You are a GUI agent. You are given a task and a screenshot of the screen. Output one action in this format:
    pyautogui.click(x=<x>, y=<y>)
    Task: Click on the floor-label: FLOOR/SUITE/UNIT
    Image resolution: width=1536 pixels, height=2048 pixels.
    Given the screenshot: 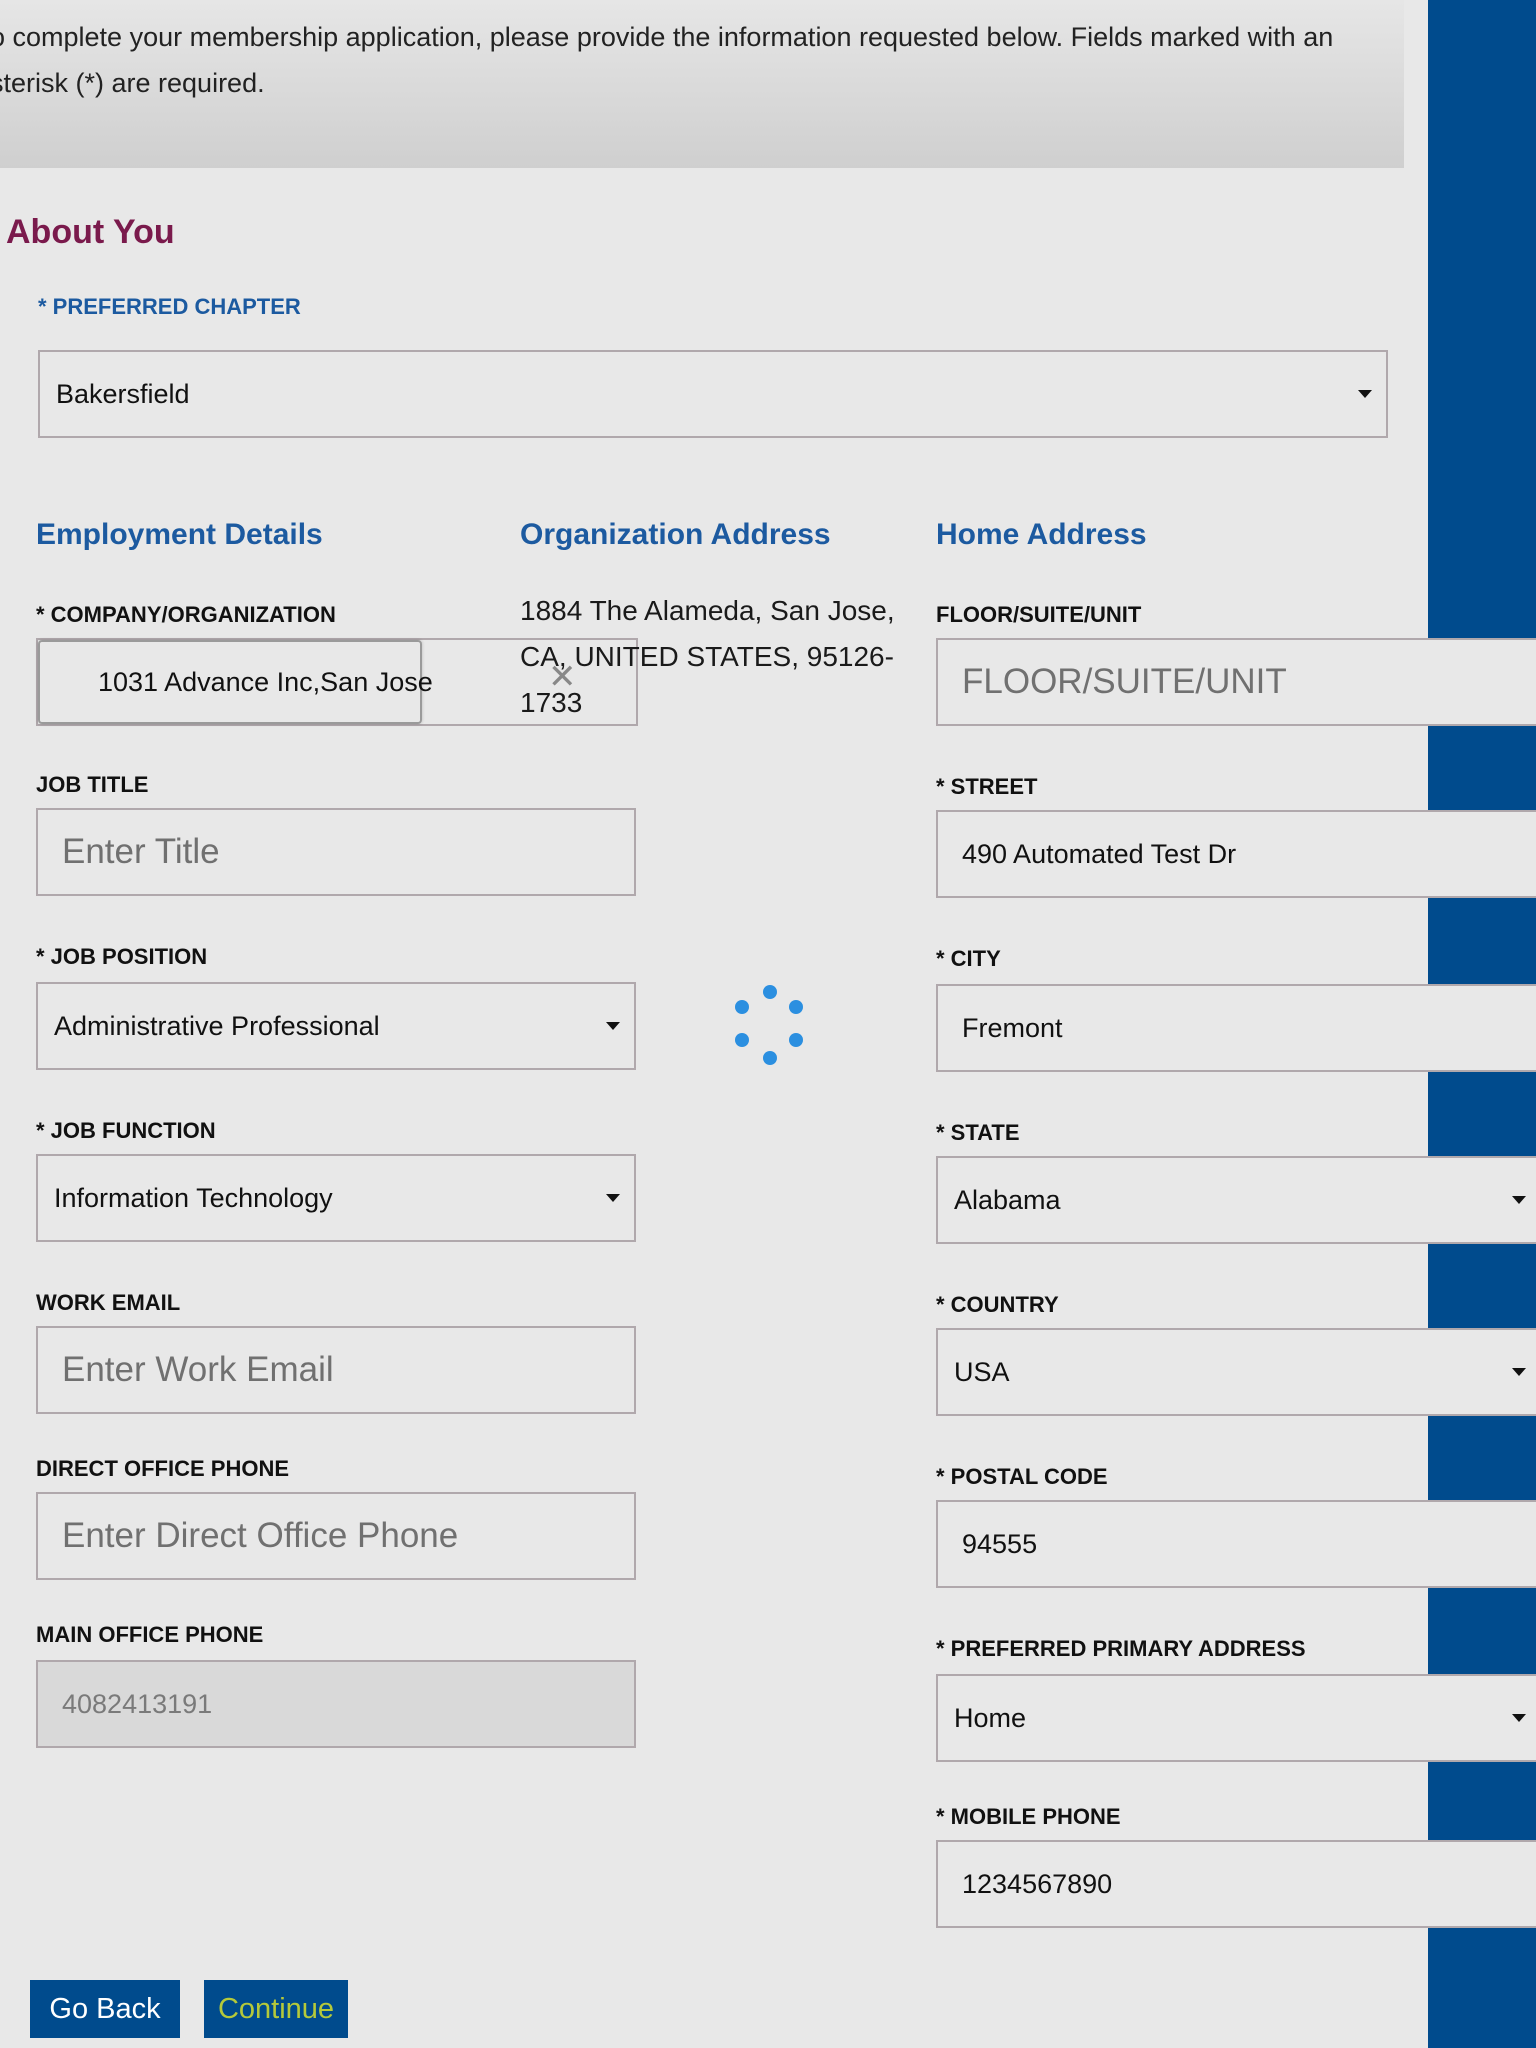 What is the action you would take?
    pyautogui.click(x=1039, y=614)
    